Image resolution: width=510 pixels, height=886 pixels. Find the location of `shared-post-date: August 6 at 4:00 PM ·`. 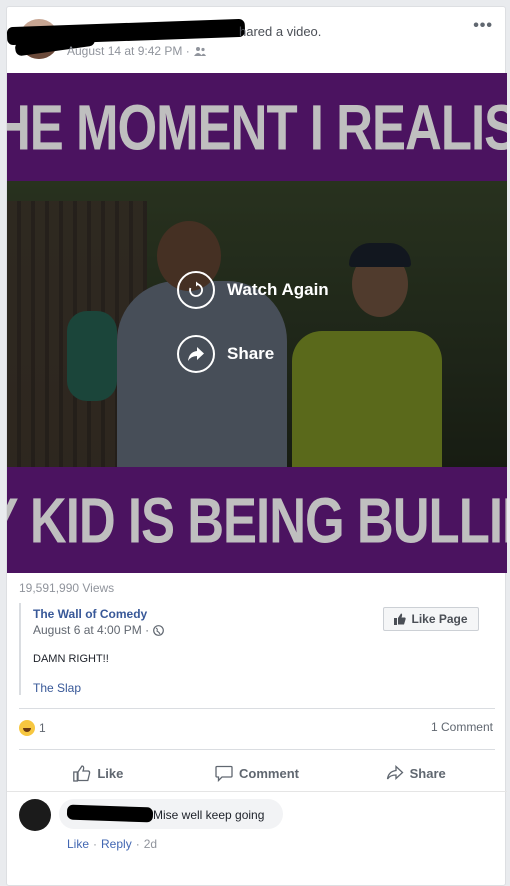

shared-post-date: August 6 at 4:00 PM · is located at coordinates (98, 630).